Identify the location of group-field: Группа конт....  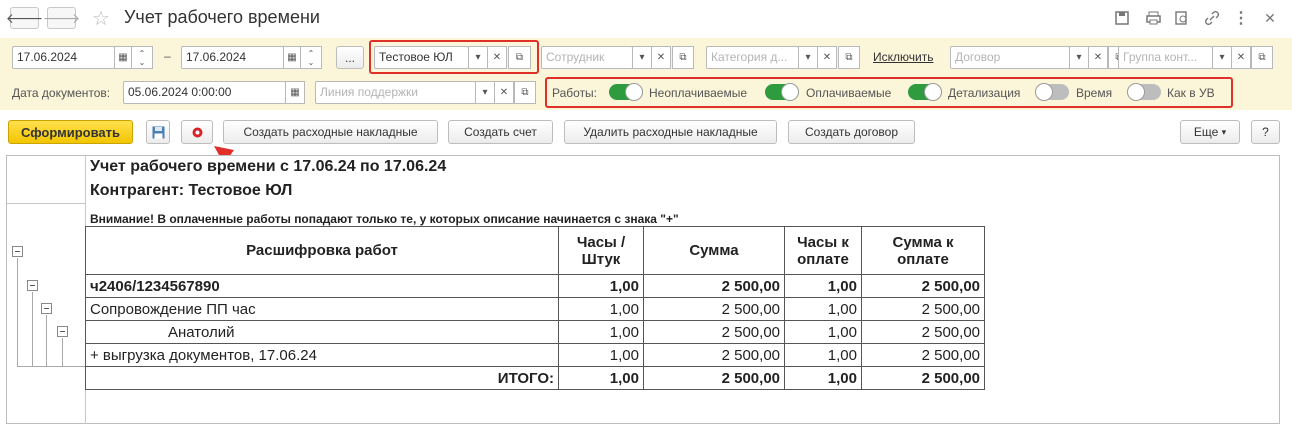
(1165, 57).